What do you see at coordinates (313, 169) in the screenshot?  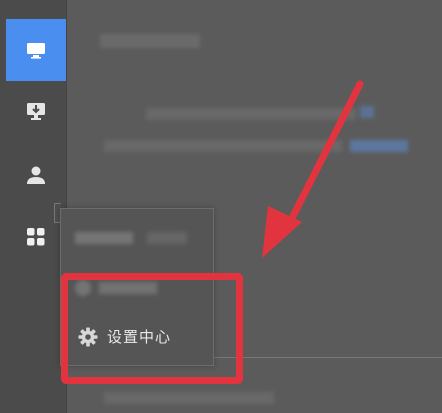 I see `arrow-annotation` at bounding box center [313, 169].